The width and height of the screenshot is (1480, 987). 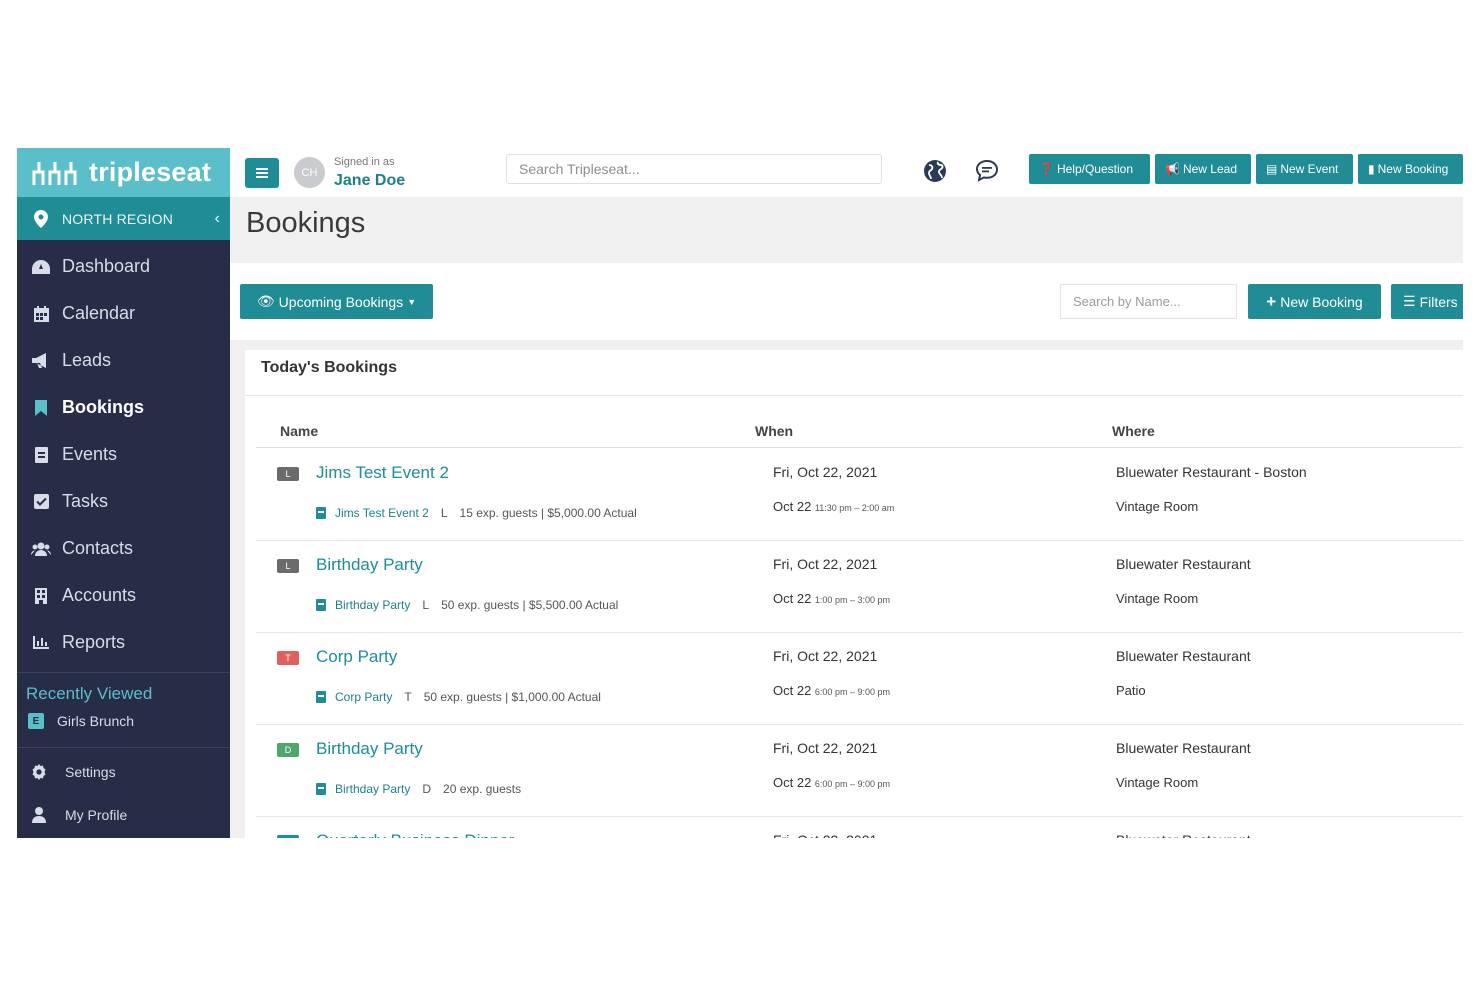 What do you see at coordinates (217, 219) in the screenshot?
I see `chevron-left-icon: ‹` at bounding box center [217, 219].